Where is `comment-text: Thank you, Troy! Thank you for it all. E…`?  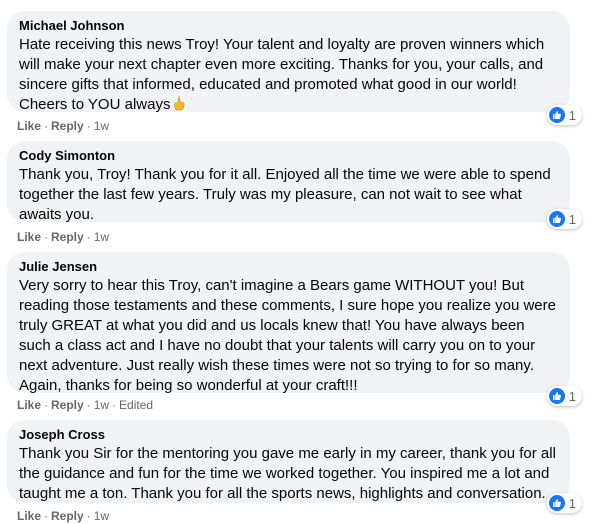 comment-text: Thank you, Troy! Thank you for it all. E… is located at coordinates (285, 194).